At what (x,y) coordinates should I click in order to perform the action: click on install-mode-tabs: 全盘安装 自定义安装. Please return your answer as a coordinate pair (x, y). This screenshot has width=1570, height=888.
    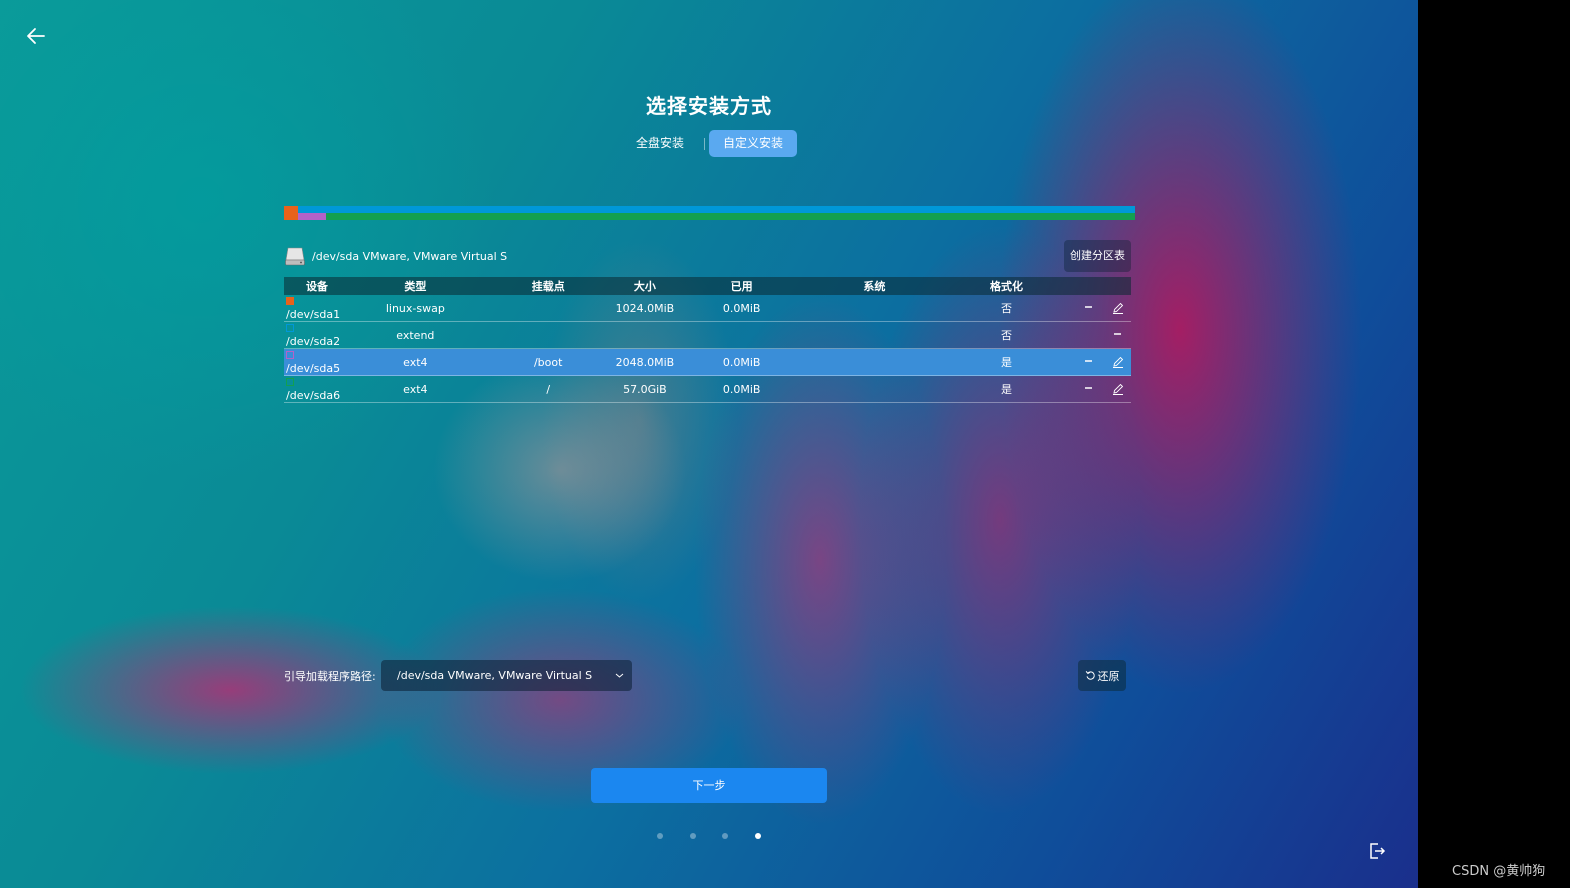
    Looking at the image, I should click on (710, 143).